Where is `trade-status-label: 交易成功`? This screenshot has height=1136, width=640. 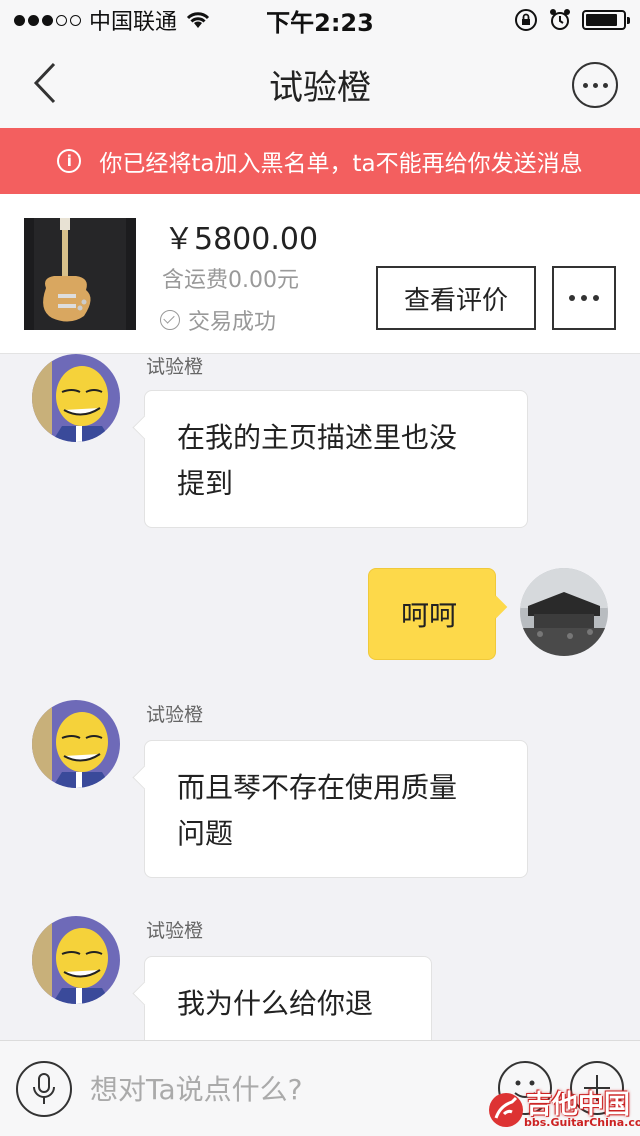
trade-status-label: 交易成功 is located at coordinates (232, 322).